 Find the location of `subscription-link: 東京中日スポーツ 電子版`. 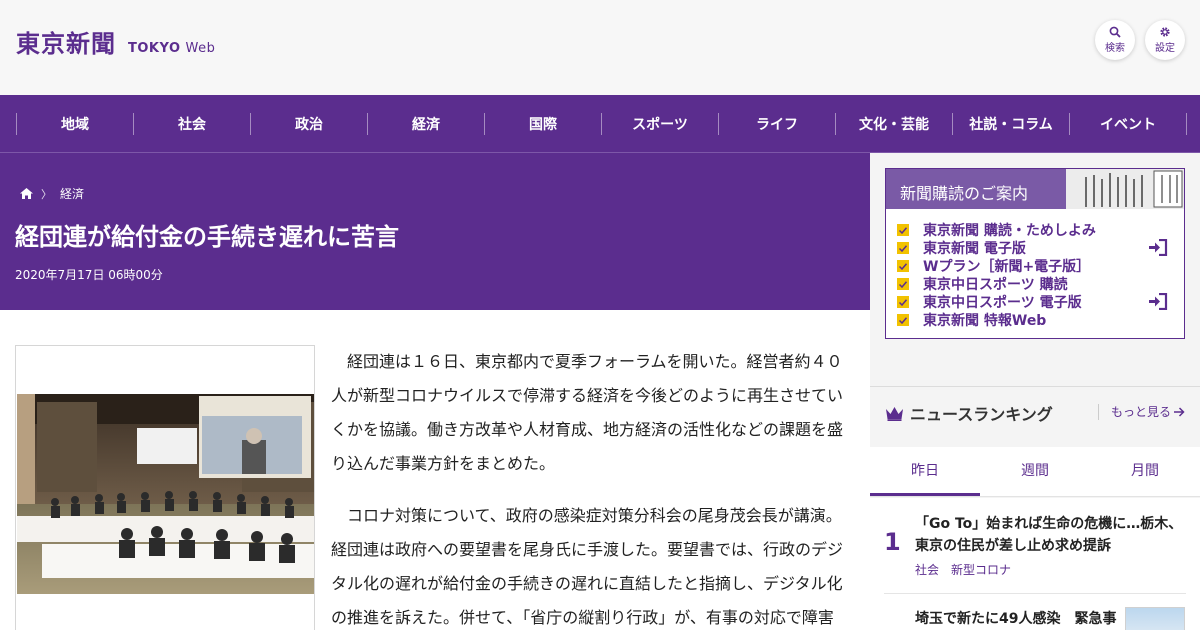

subscription-link: 東京中日スポーツ 電子版 is located at coordinates (996, 302).